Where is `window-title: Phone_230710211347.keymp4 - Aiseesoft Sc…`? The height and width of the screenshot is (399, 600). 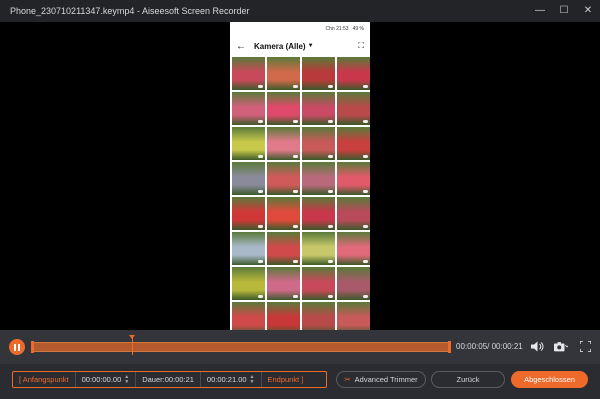 window-title: Phone_230710211347.keymp4 - Aiseesoft Sc… is located at coordinates (130, 11).